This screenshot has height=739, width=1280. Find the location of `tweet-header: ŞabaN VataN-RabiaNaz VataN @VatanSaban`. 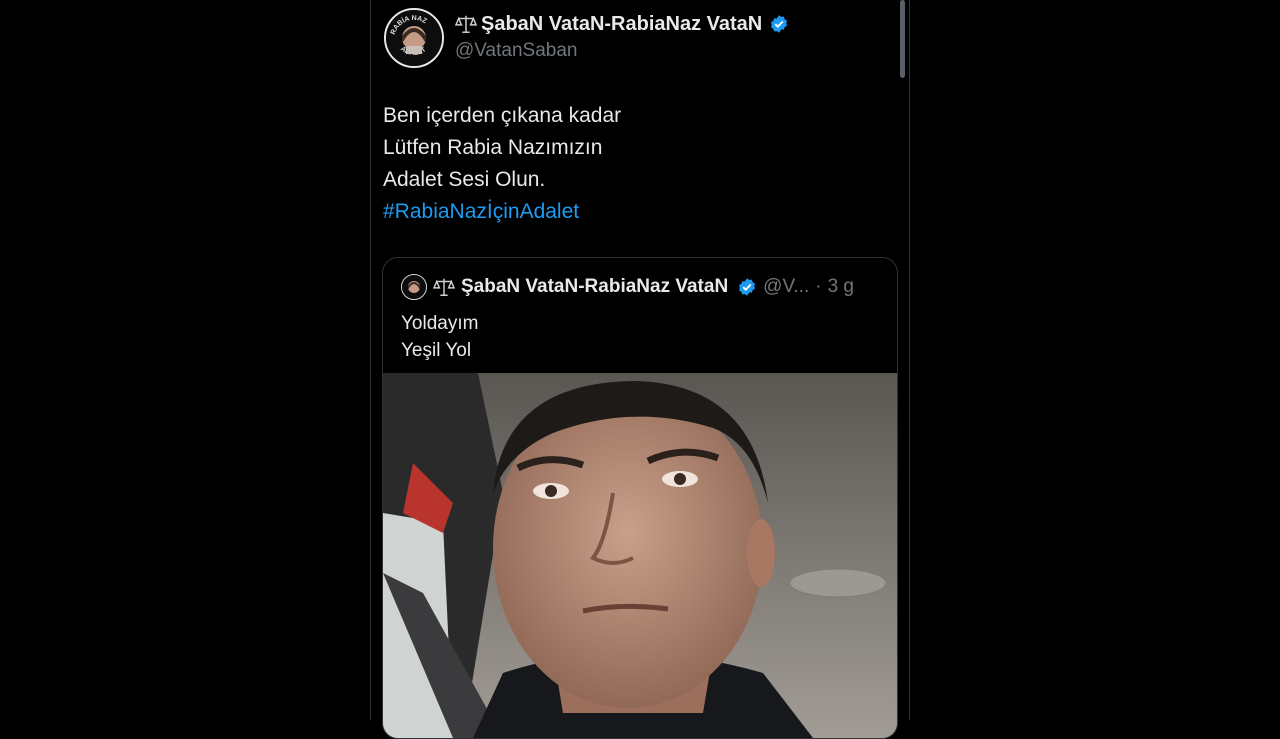

tweet-header: ŞabaN VataN-RabiaNaz VataN @VatanSaban is located at coordinates (675, 37).